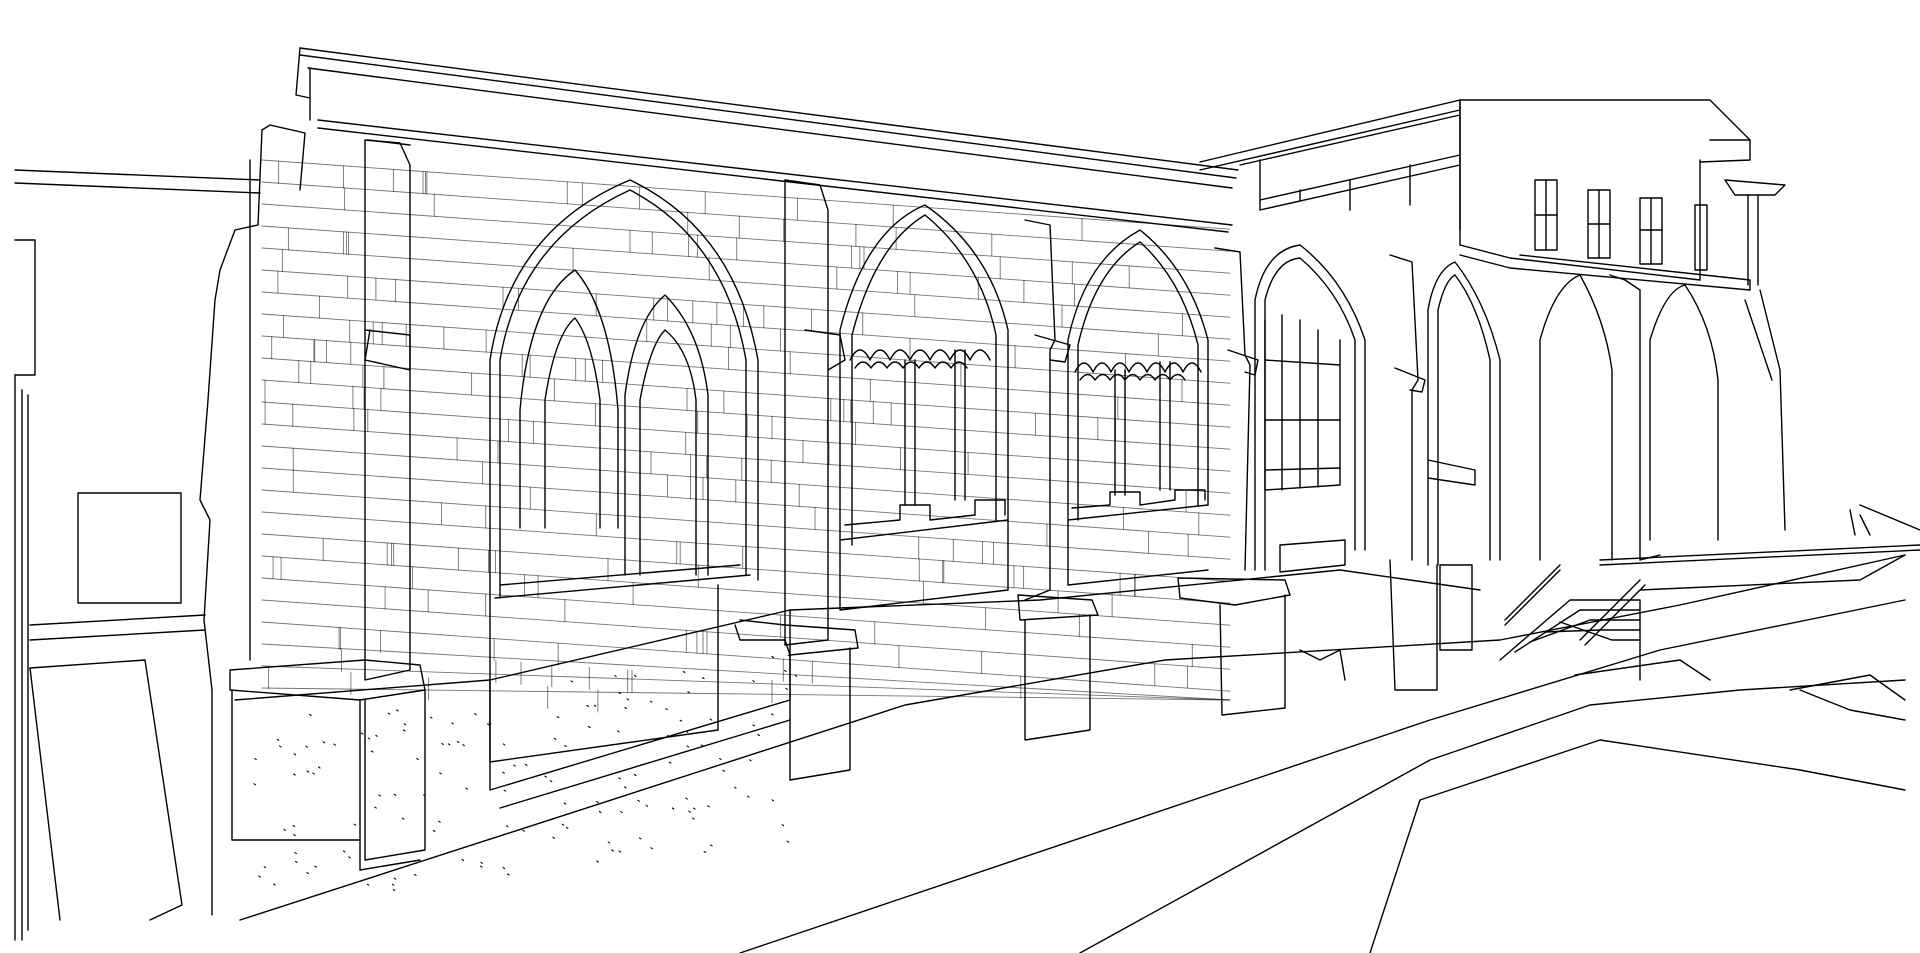 This screenshot has height=953, width=1920. Describe the element at coordinates (920, 359) in the screenshot. I see `trefoil-tracery` at that location.